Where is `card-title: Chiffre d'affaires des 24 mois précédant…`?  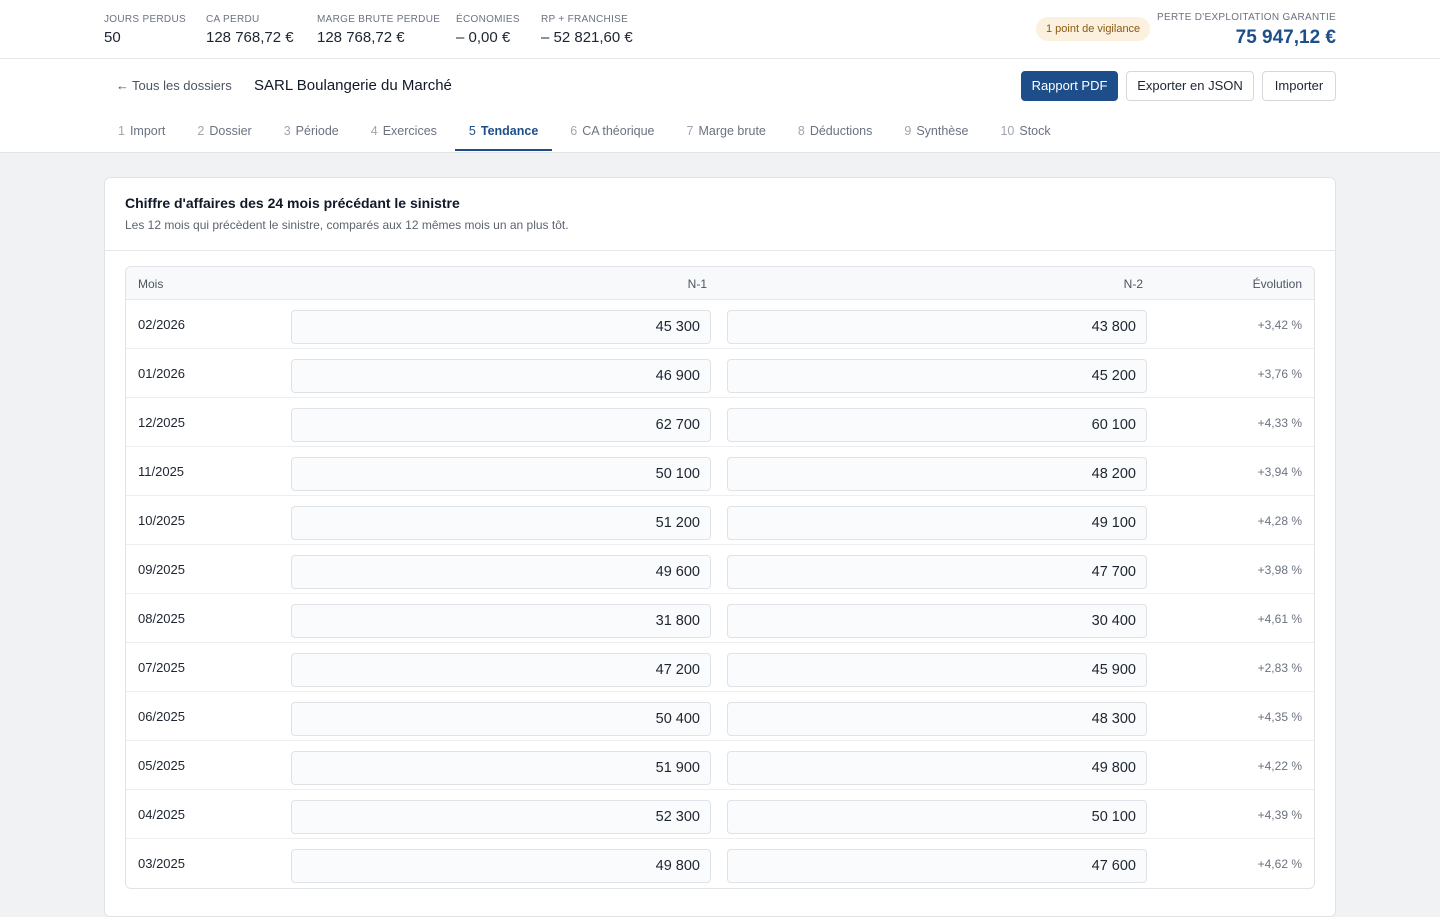 card-title: Chiffre d'affaires des 24 mois précédant… is located at coordinates (292, 203).